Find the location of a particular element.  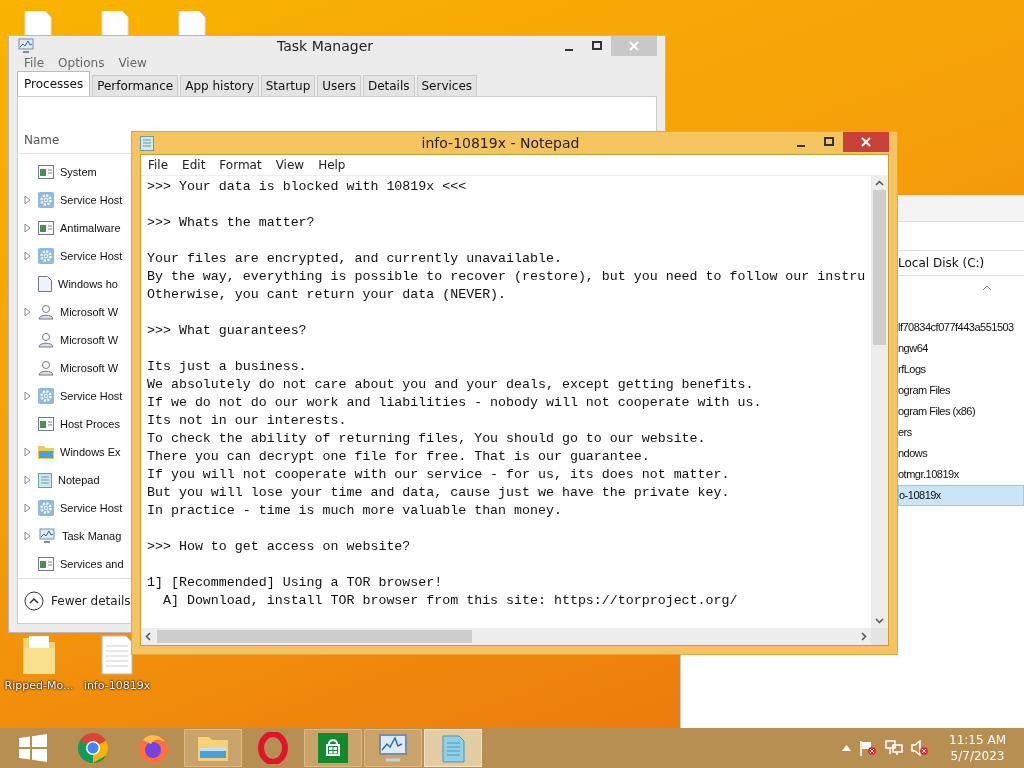

address-bar-text: Local Disk (C:) is located at coordinates (941, 263).